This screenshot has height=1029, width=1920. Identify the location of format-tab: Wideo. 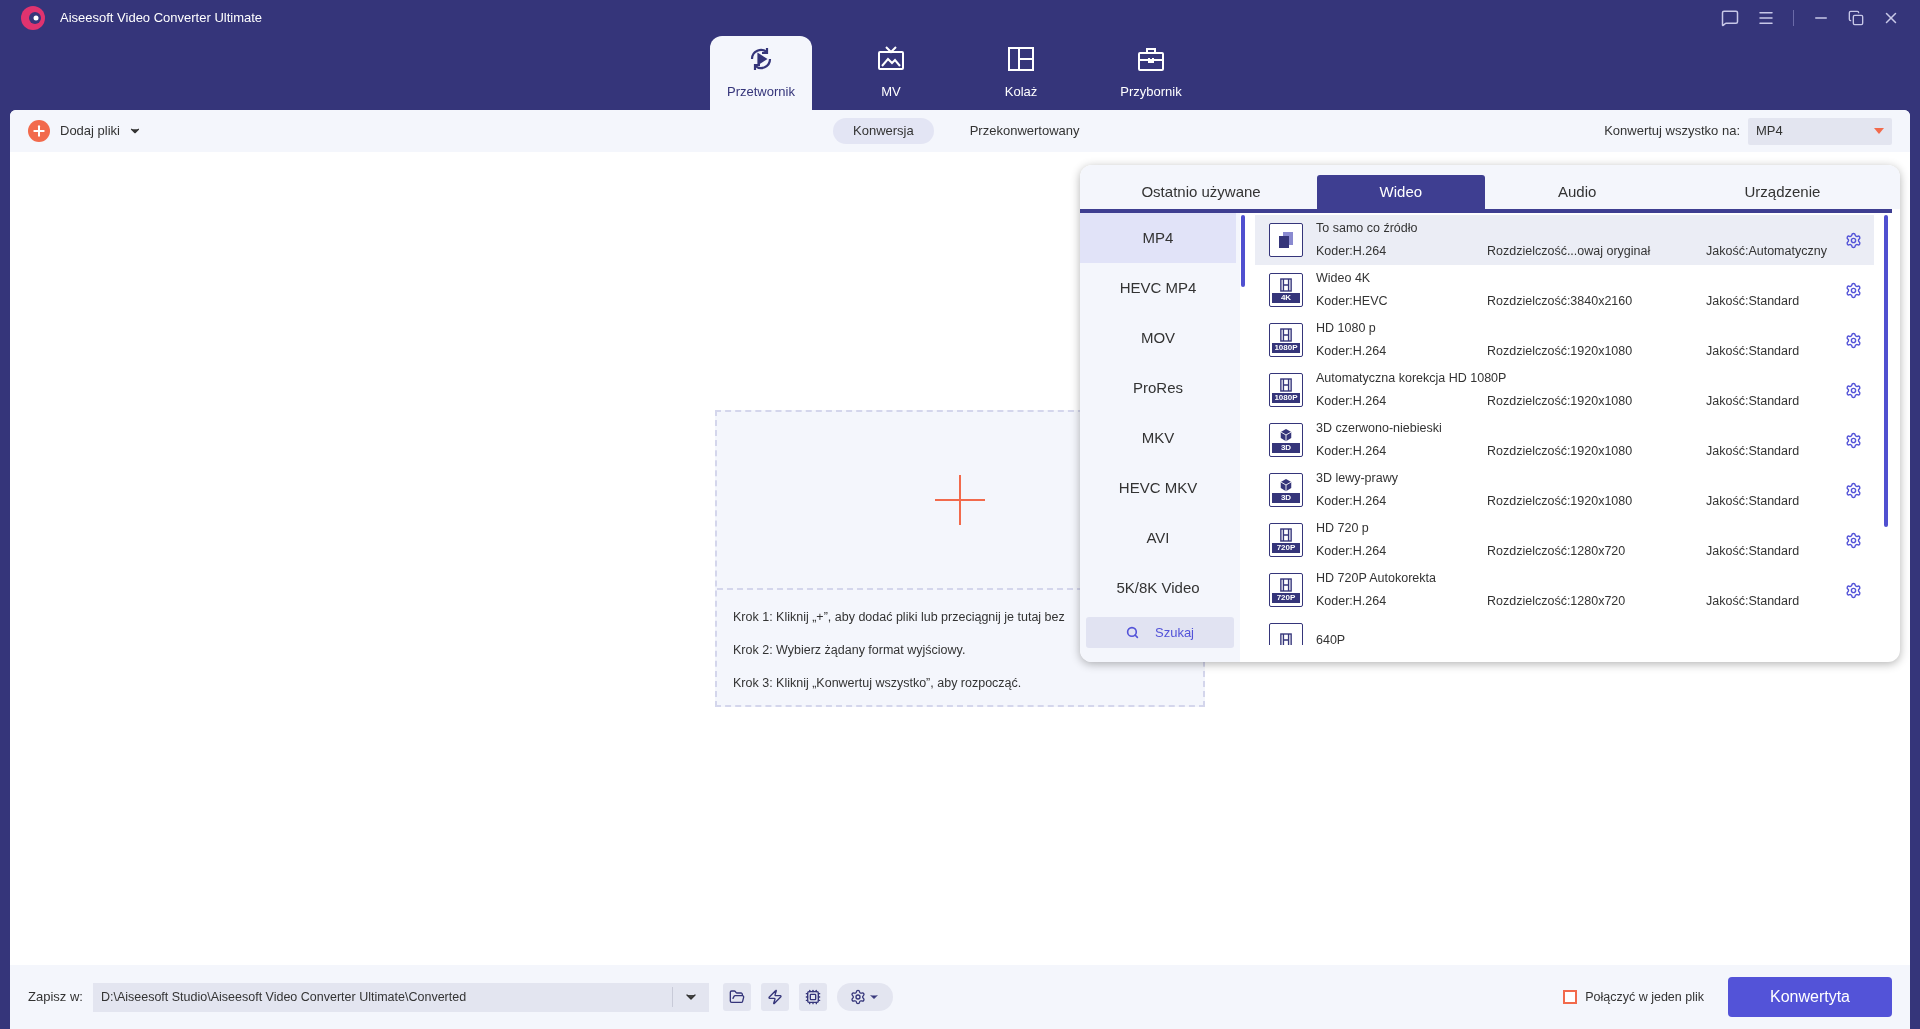
(1401, 192).